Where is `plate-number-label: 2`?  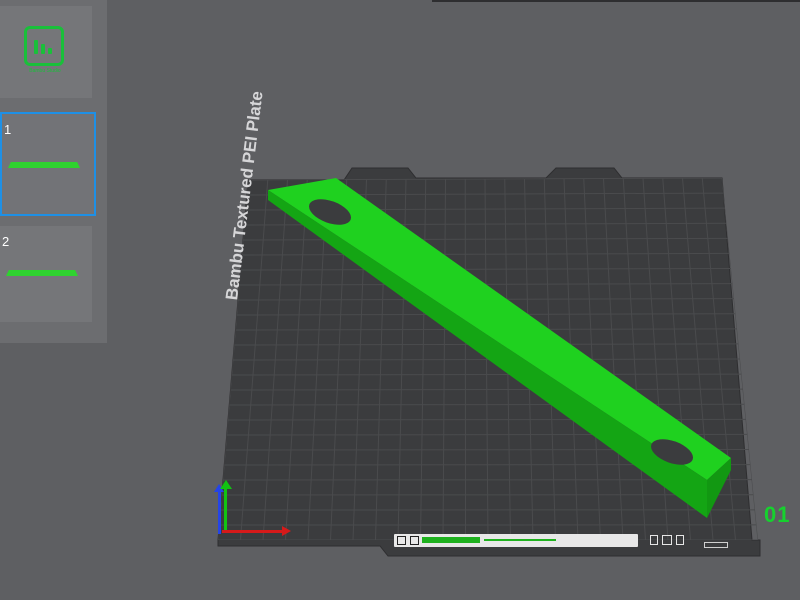 plate-number-label: 2 is located at coordinates (6, 241).